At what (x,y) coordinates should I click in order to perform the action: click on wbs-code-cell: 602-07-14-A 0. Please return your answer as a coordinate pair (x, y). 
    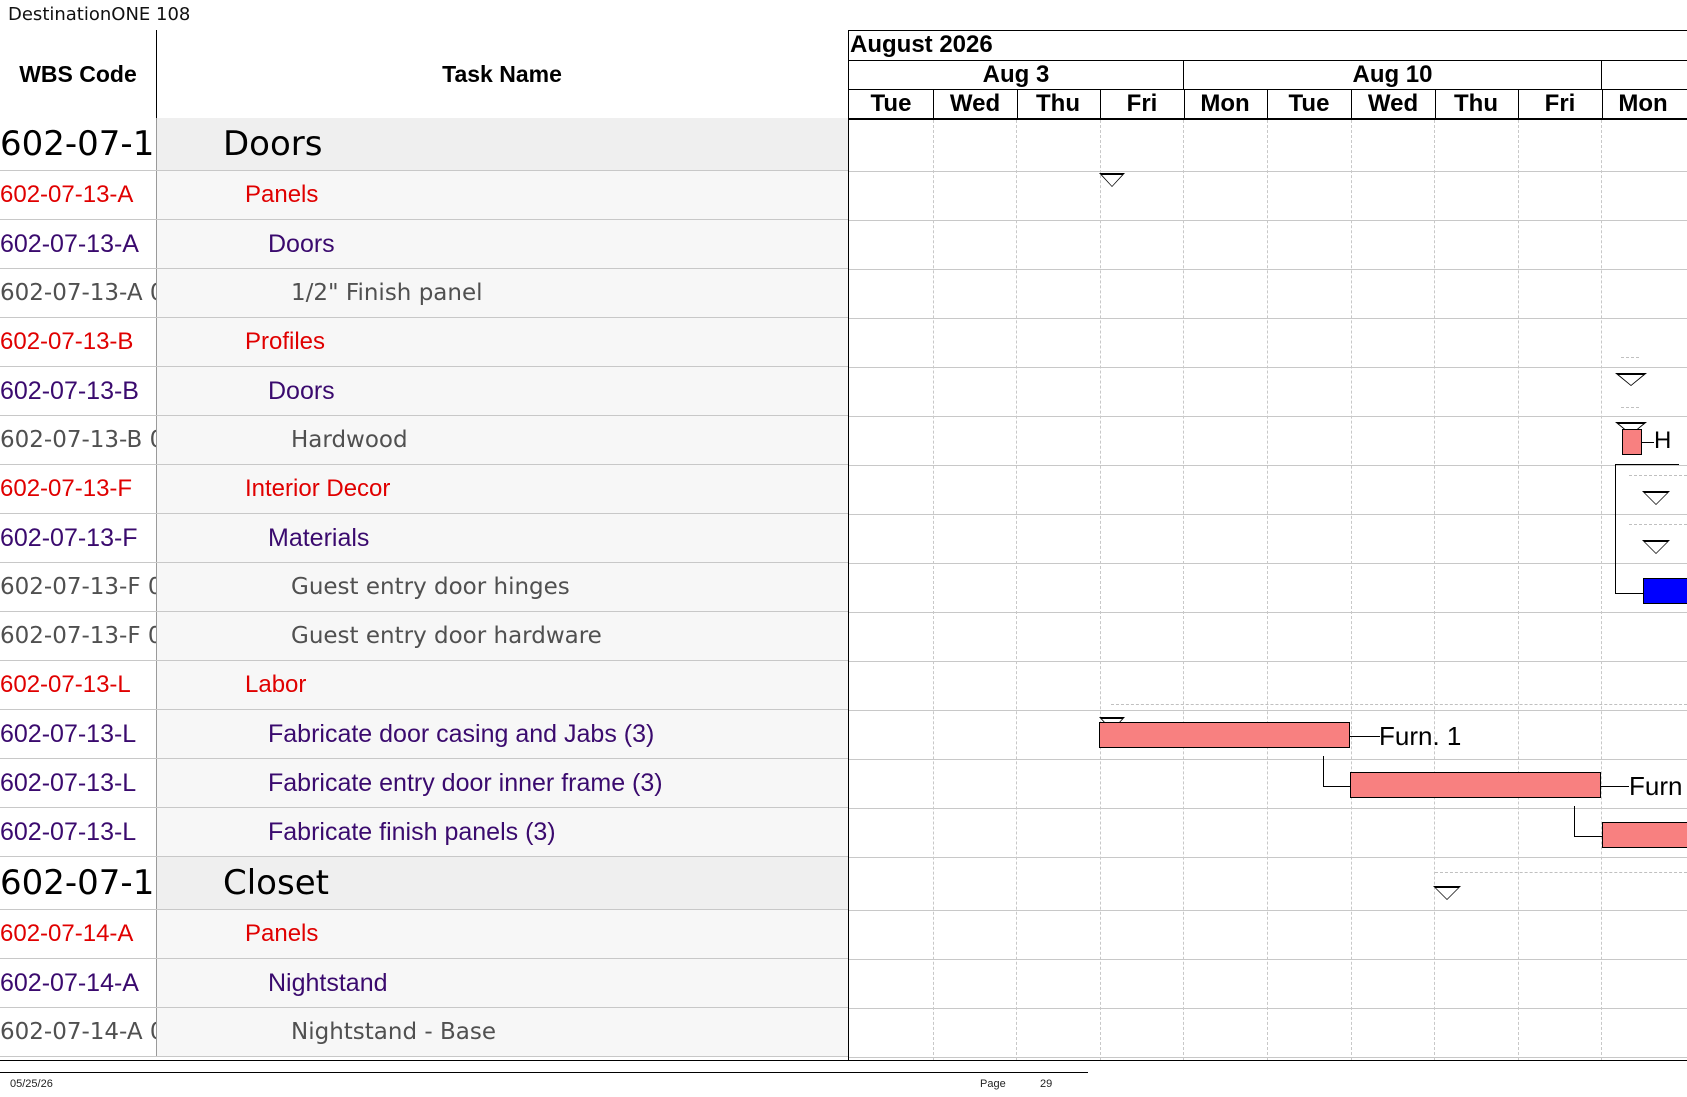
    Looking at the image, I should click on (78, 1032).